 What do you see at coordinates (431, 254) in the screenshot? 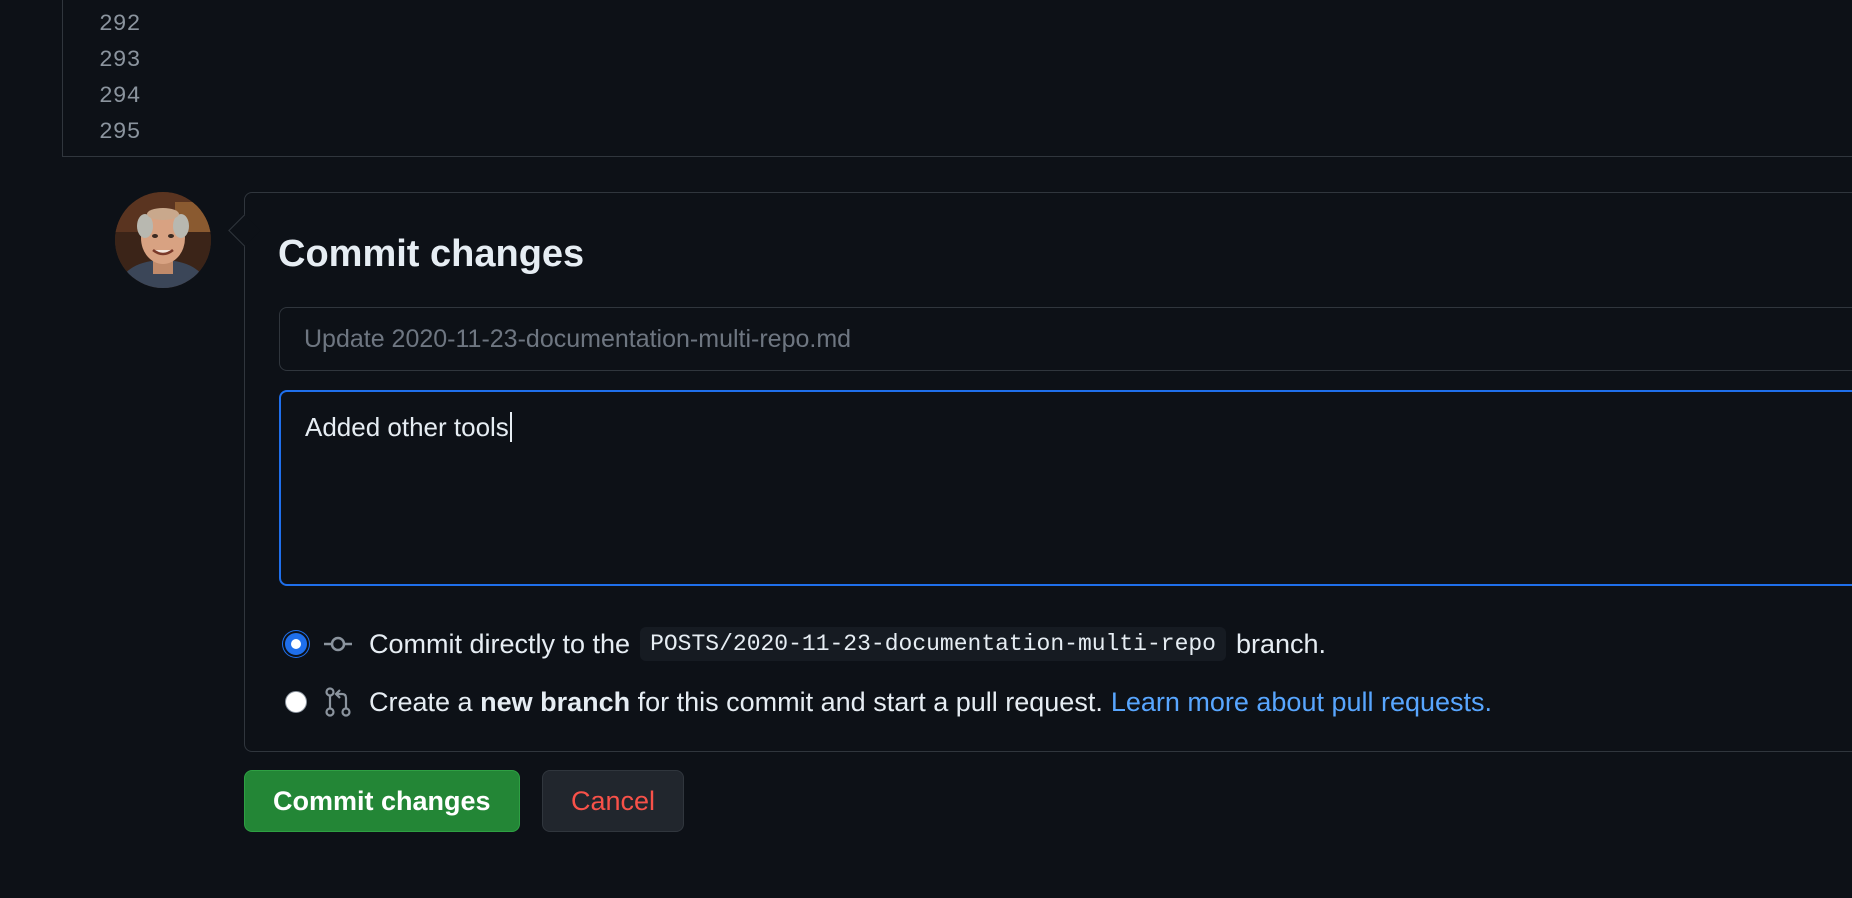
I see `commit-form-title: Commit changes` at bounding box center [431, 254].